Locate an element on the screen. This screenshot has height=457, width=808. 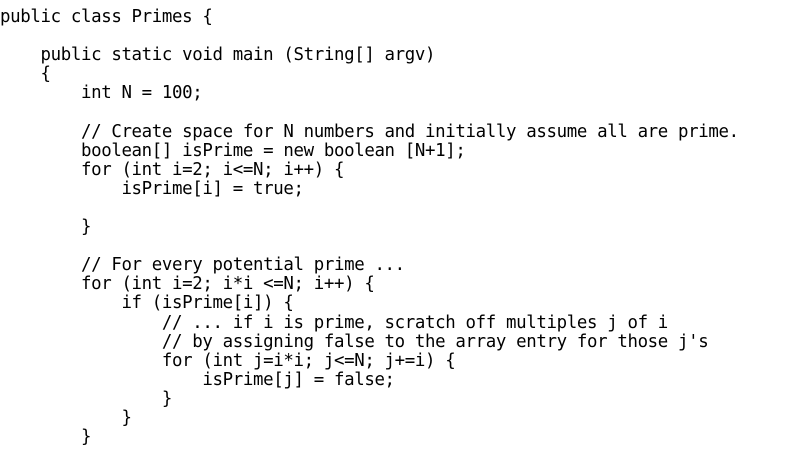
code-line: int N = 100; is located at coordinates (101, 93).